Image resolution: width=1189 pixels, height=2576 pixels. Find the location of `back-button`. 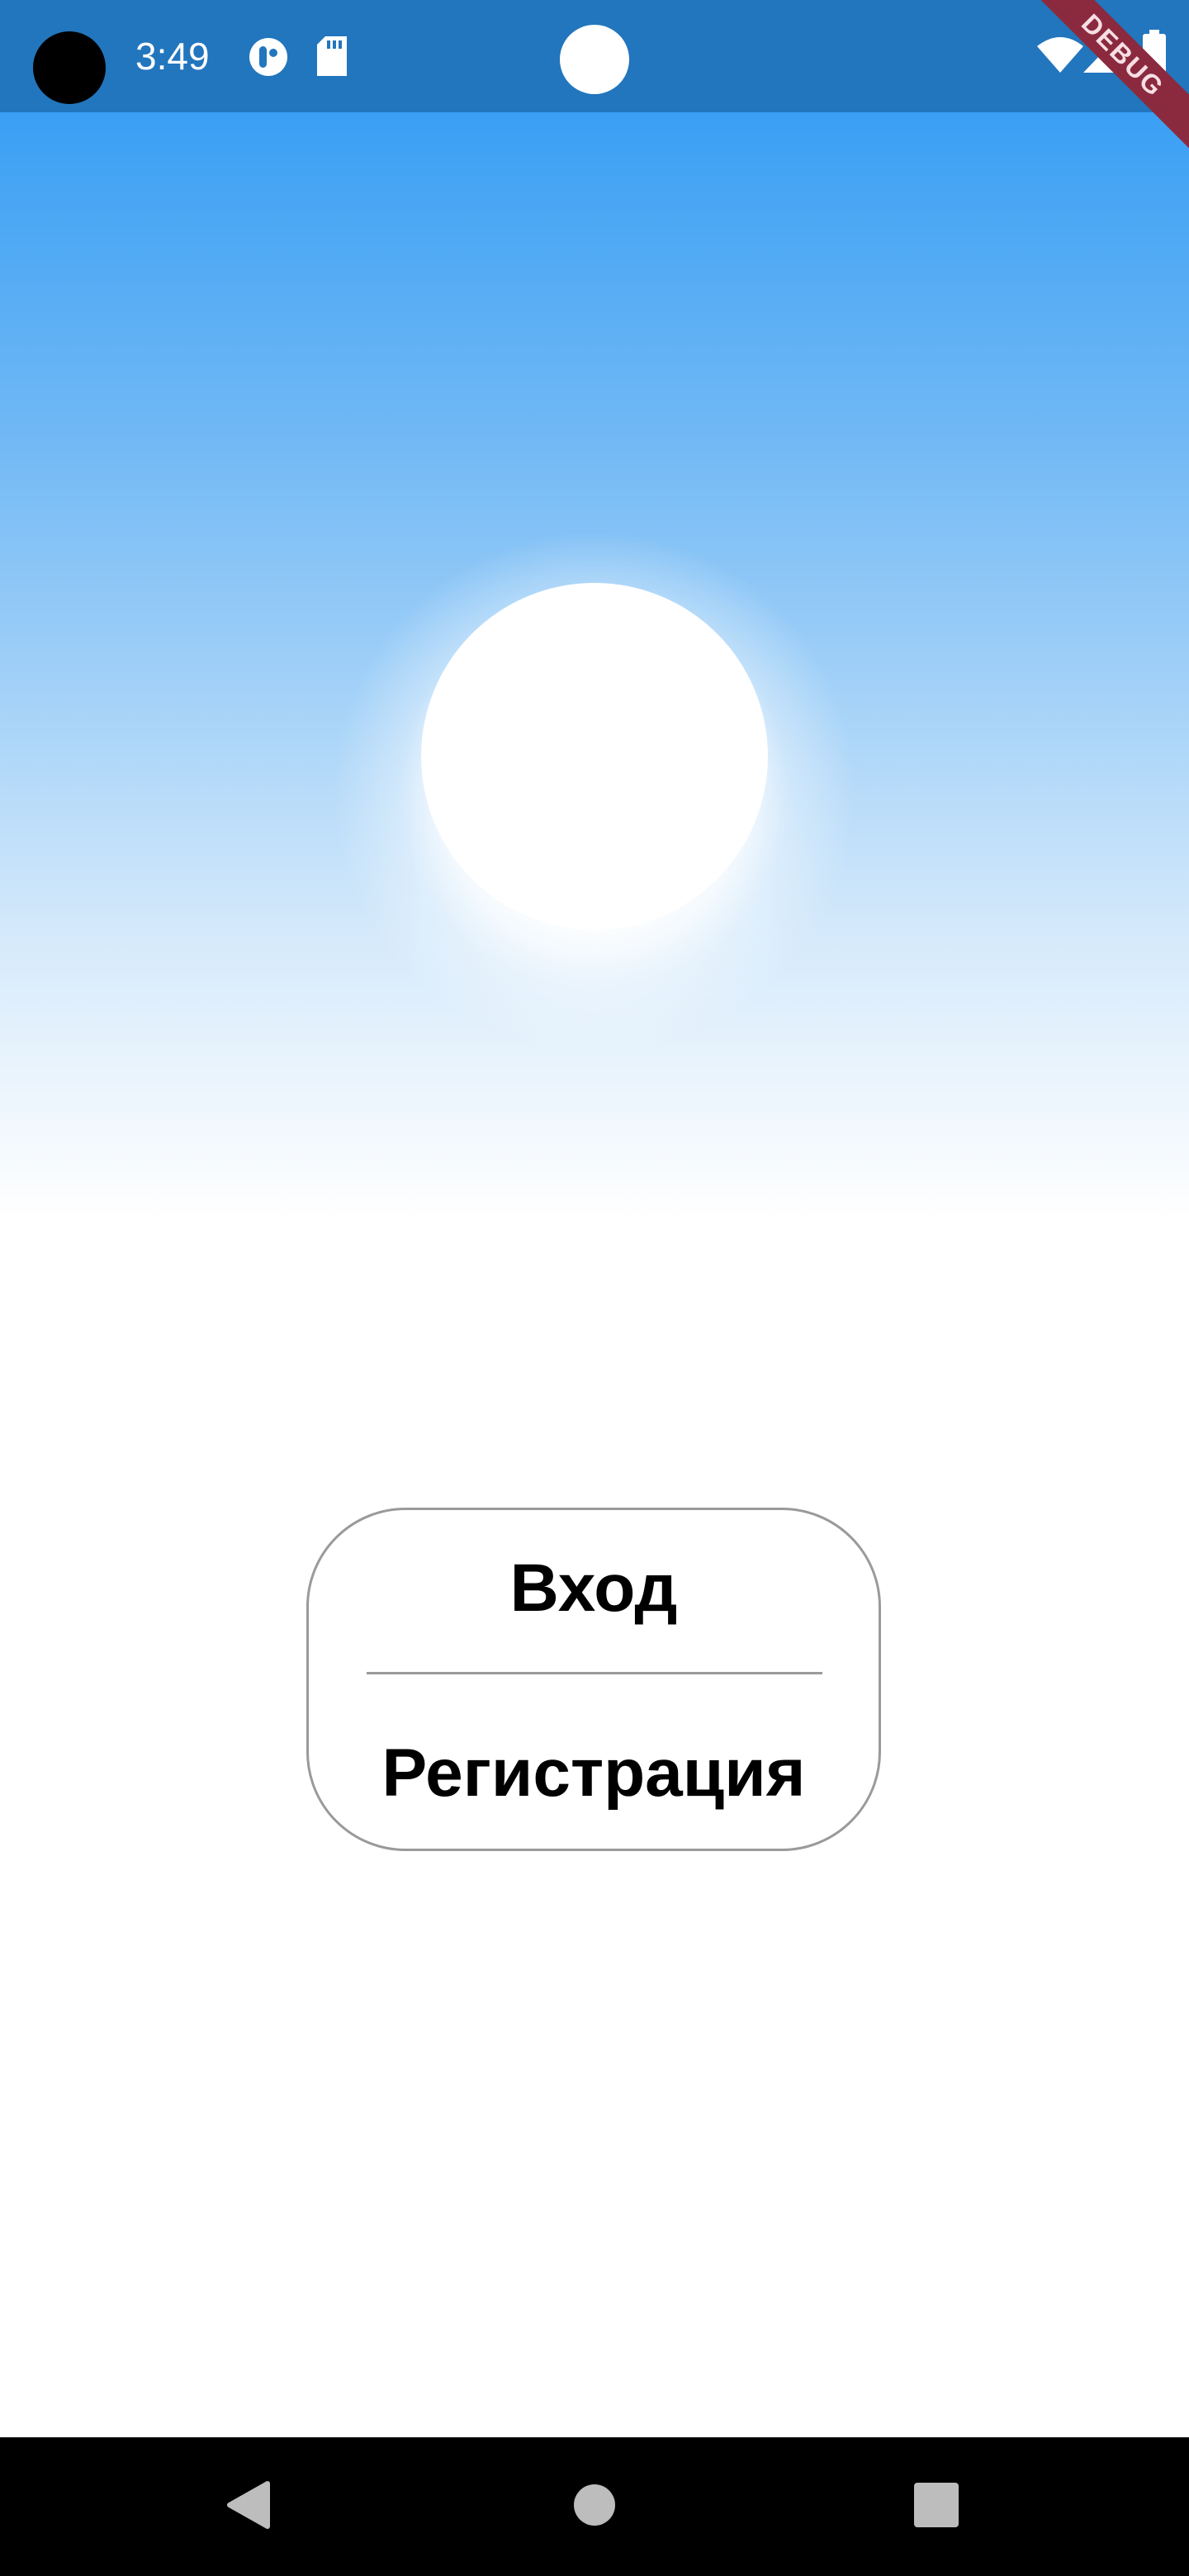

back-button is located at coordinates (247, 2506).